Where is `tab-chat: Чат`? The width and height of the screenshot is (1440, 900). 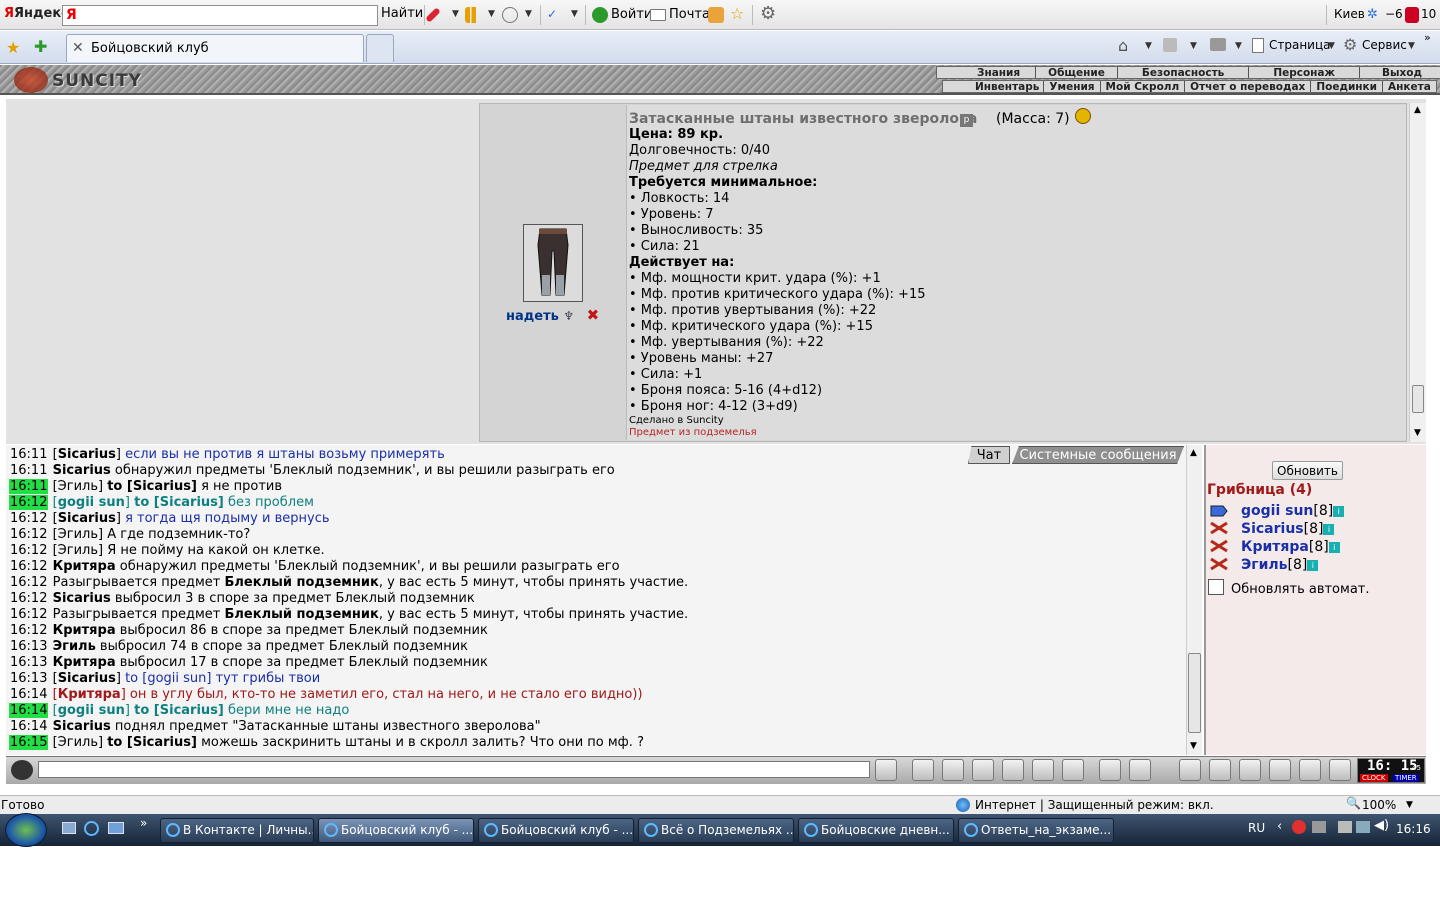
tab-chat: Чат is located at coordinates (989, 455).